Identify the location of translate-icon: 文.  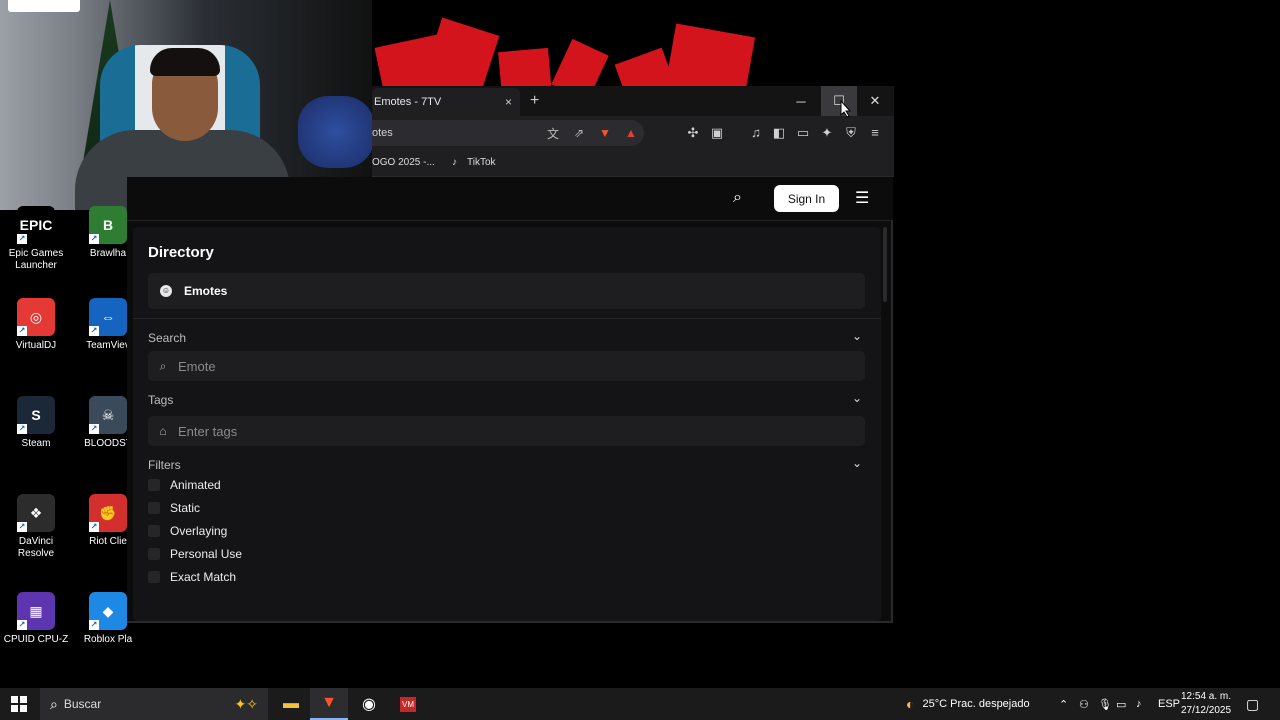
(553, 133).